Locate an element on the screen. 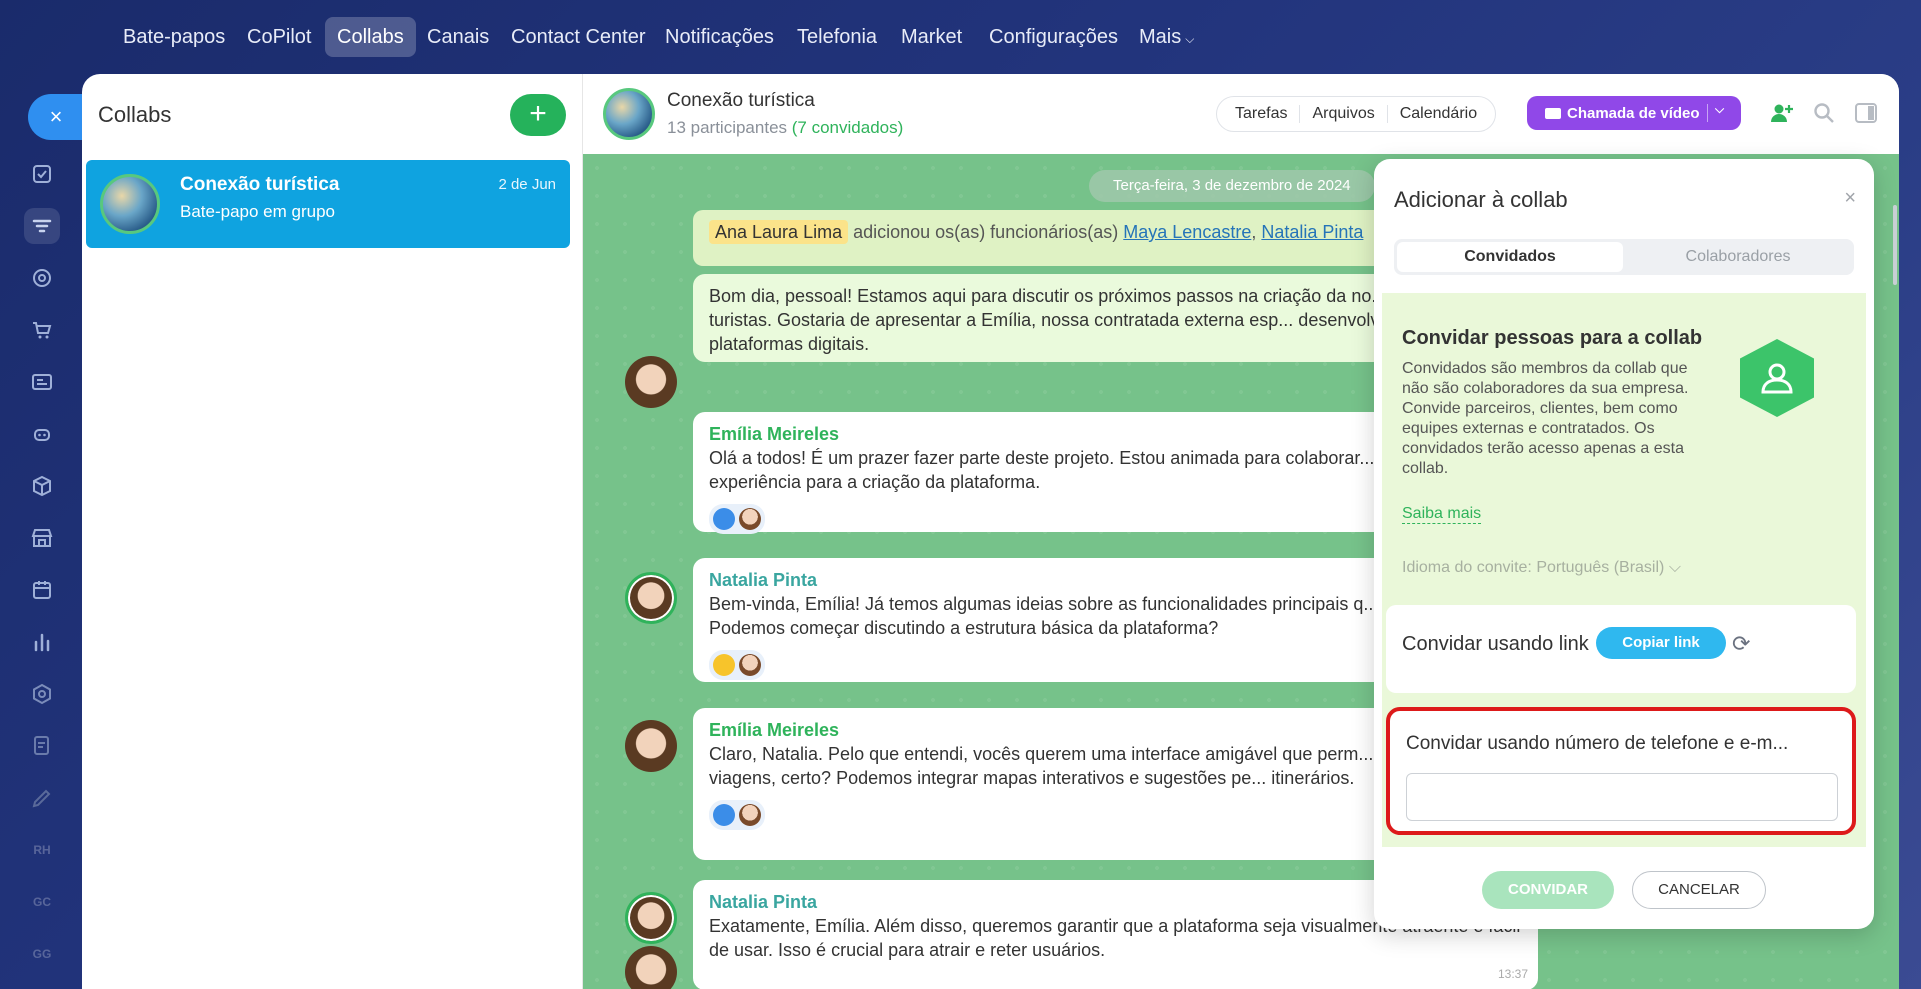 The height and width of the screenshot is (989, 1921). gc-icon: GC is located at coordinates (42, 902).